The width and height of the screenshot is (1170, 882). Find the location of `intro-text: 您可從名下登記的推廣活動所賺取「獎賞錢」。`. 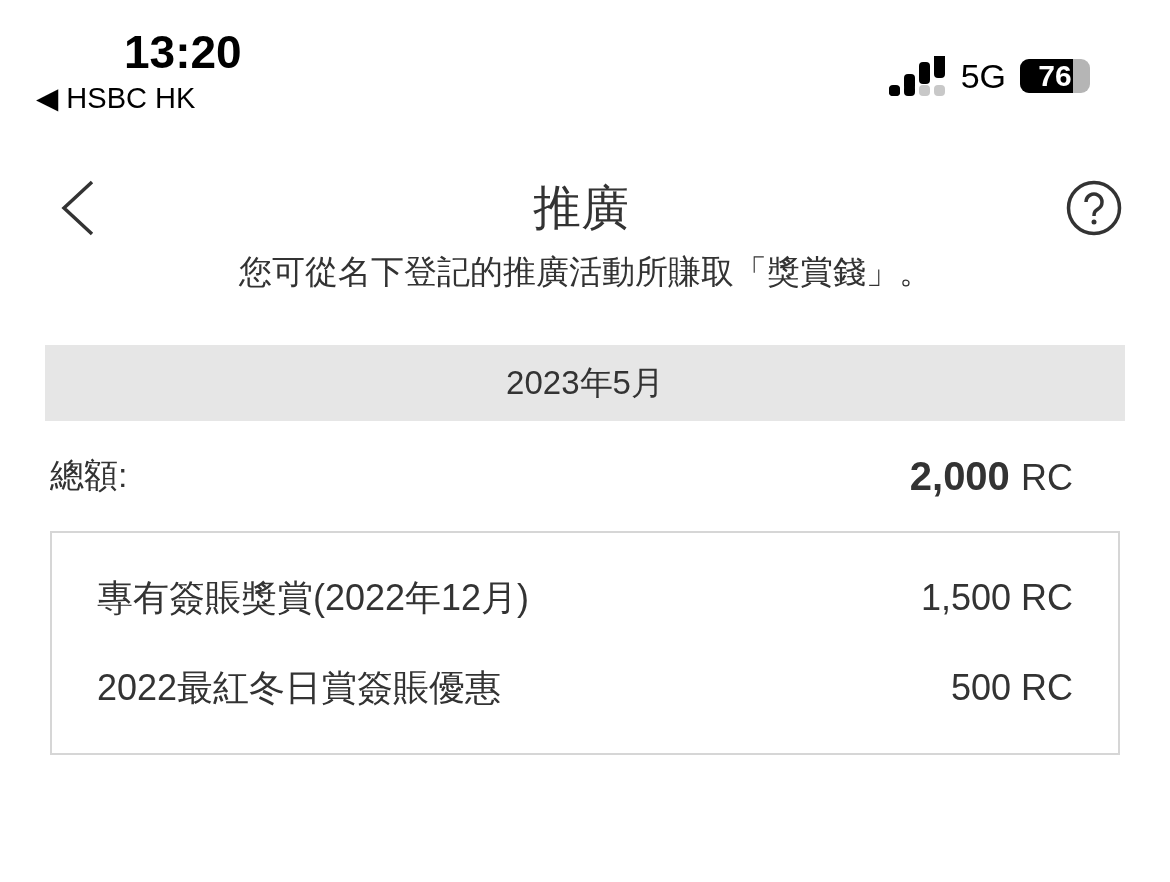

intro-text: 您可從名下登記的推廣活動所賺取「獎賞錢」。 is located at coordinates (585, 272).